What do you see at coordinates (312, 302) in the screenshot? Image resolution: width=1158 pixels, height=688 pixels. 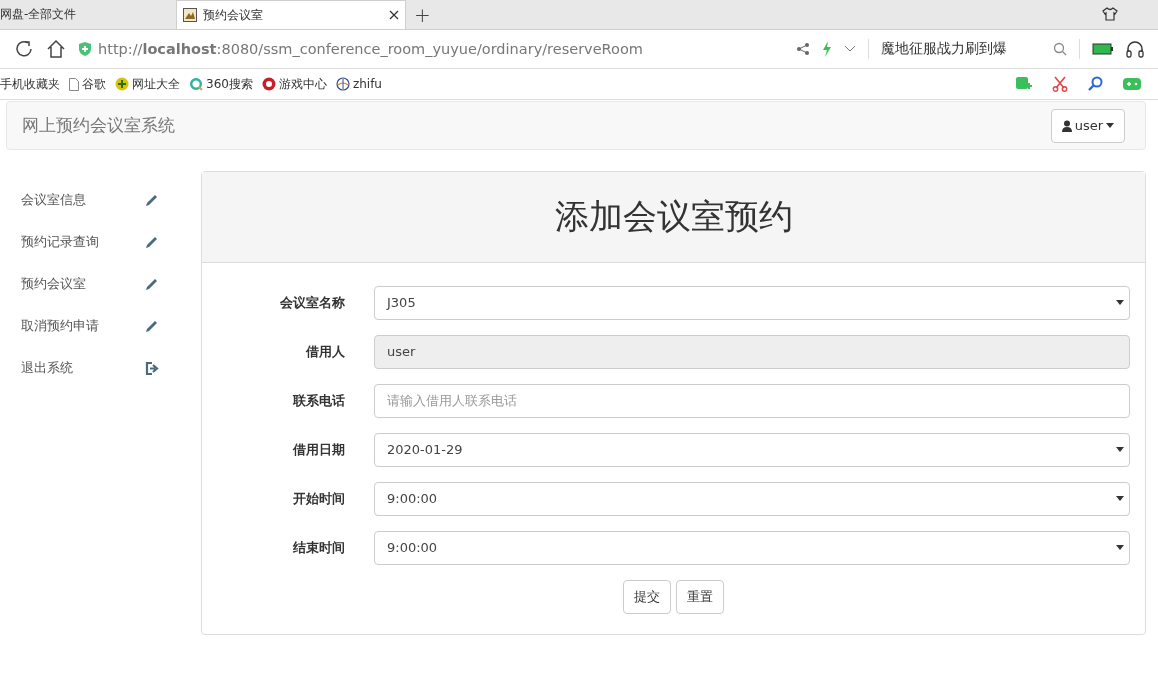 I see `field-label: 会议室名称` at bounding box center [312, 302].